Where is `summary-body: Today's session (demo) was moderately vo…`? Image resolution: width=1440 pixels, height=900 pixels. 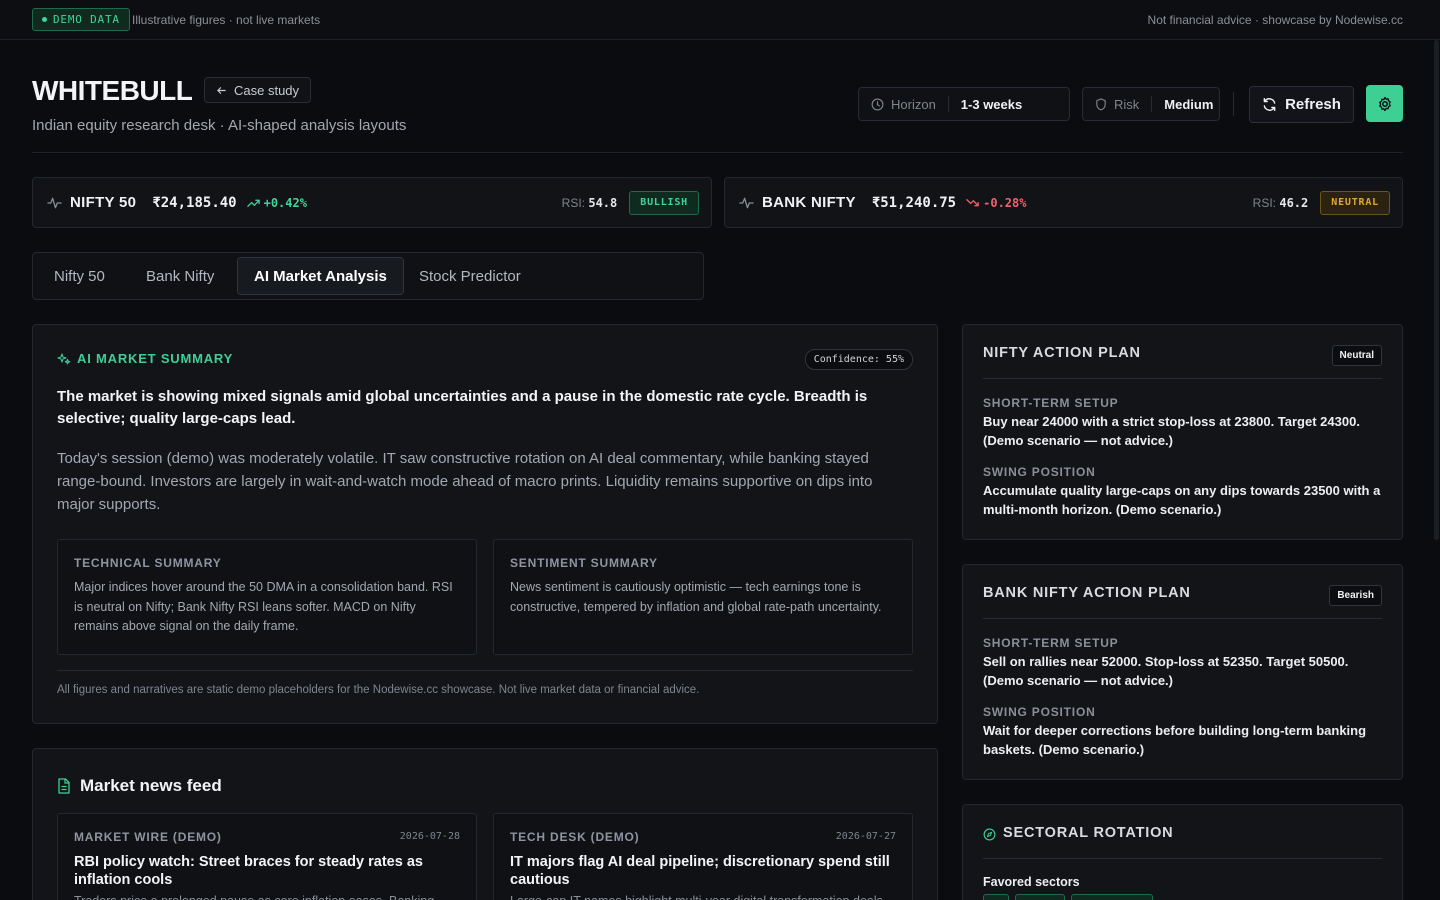 summary-body: Today's session (demo) was moderately vo… is located at coordinates (465, 481).